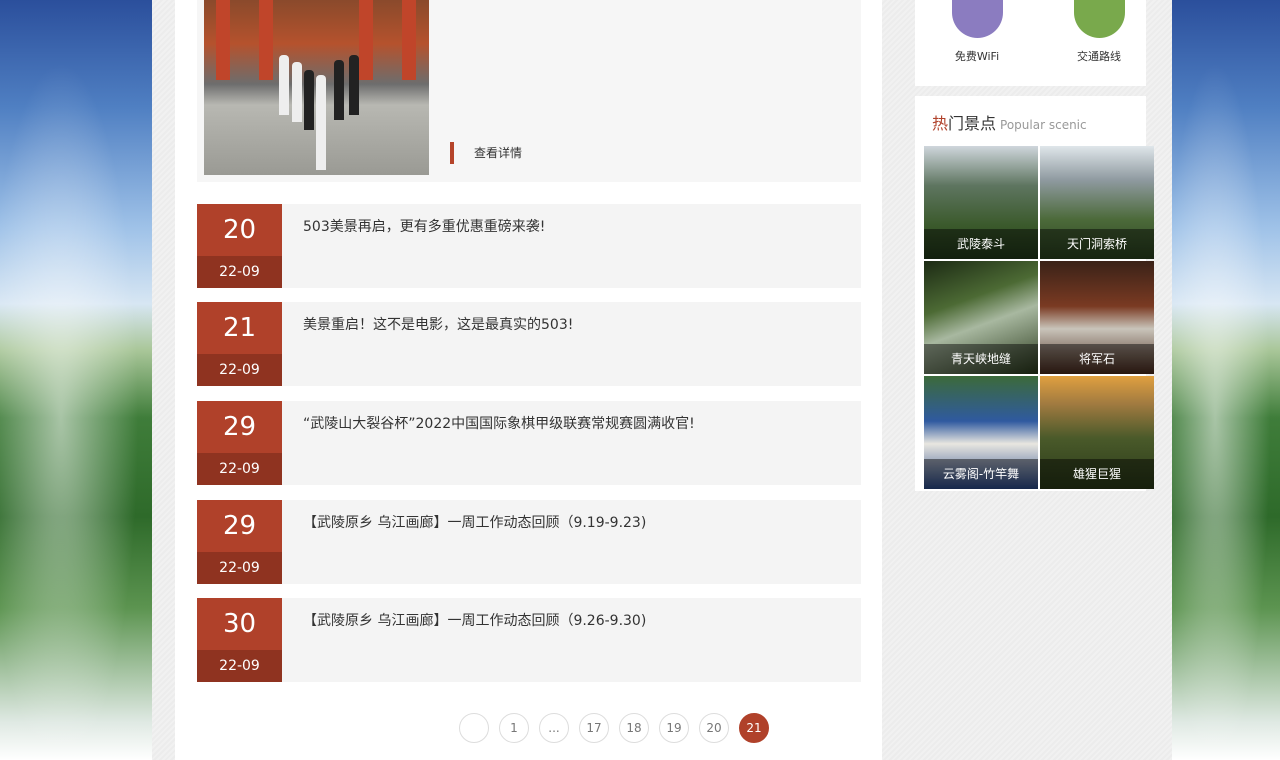  I want to click on scenic-name: 青天峡地缝, so click(981, 359).